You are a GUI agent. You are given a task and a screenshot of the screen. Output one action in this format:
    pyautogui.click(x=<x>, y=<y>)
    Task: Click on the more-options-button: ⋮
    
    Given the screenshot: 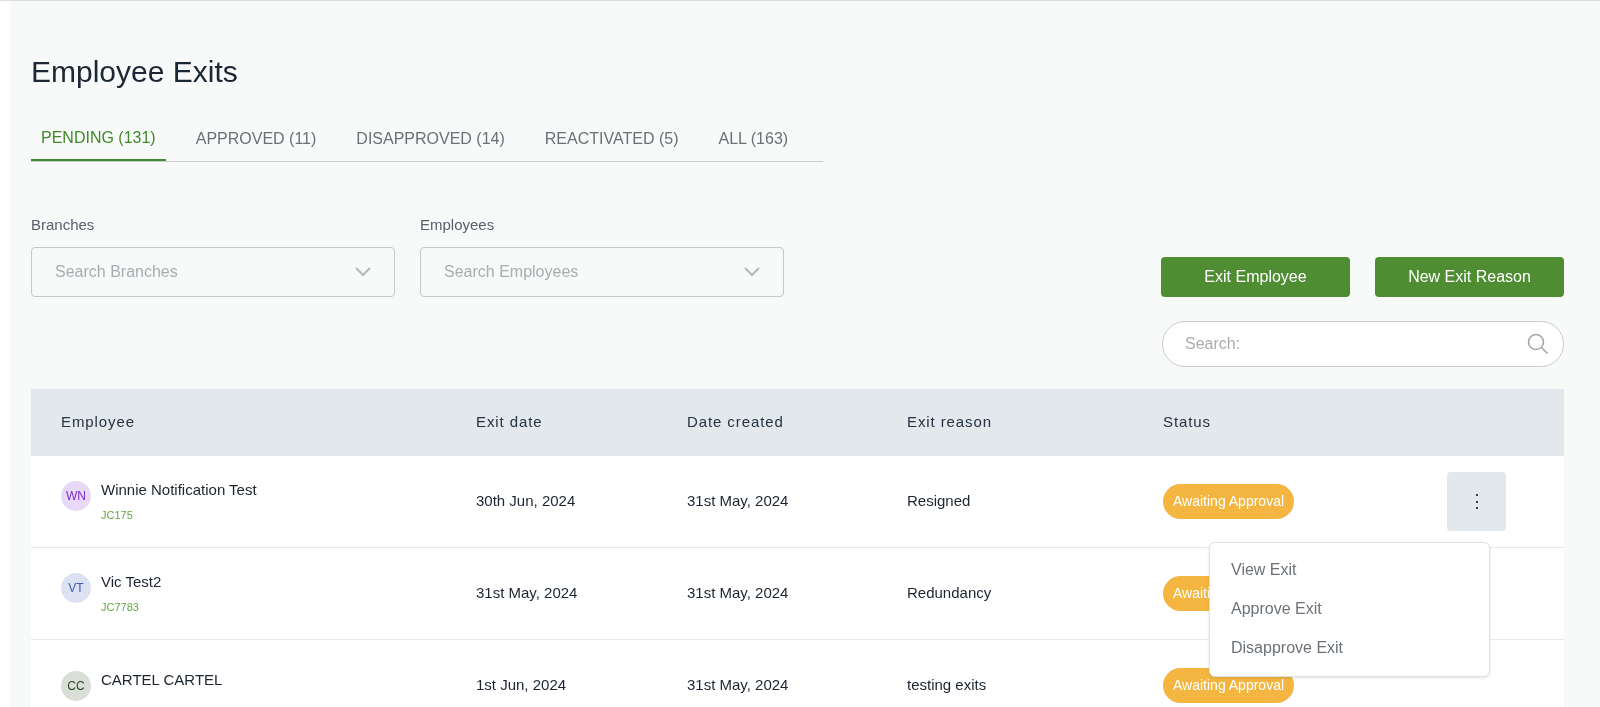 What is the action you would take?
    pyautogui.click(x=1476, y=501)
    